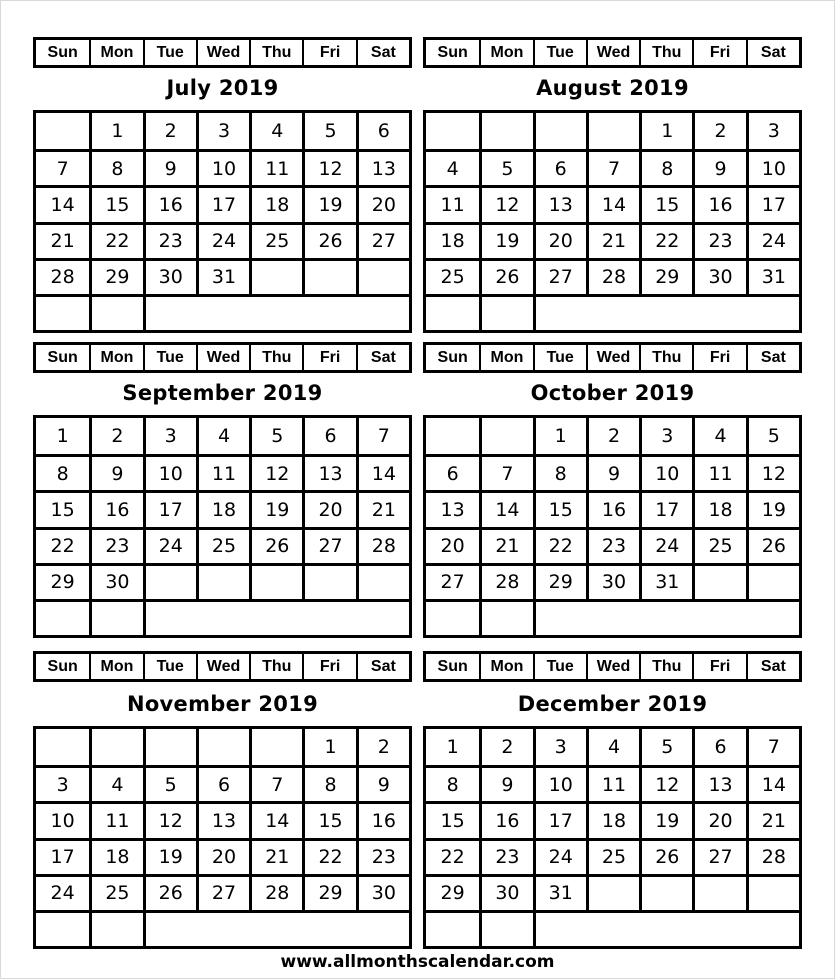  I want to click on day-cell: 3, so click(772, 131).